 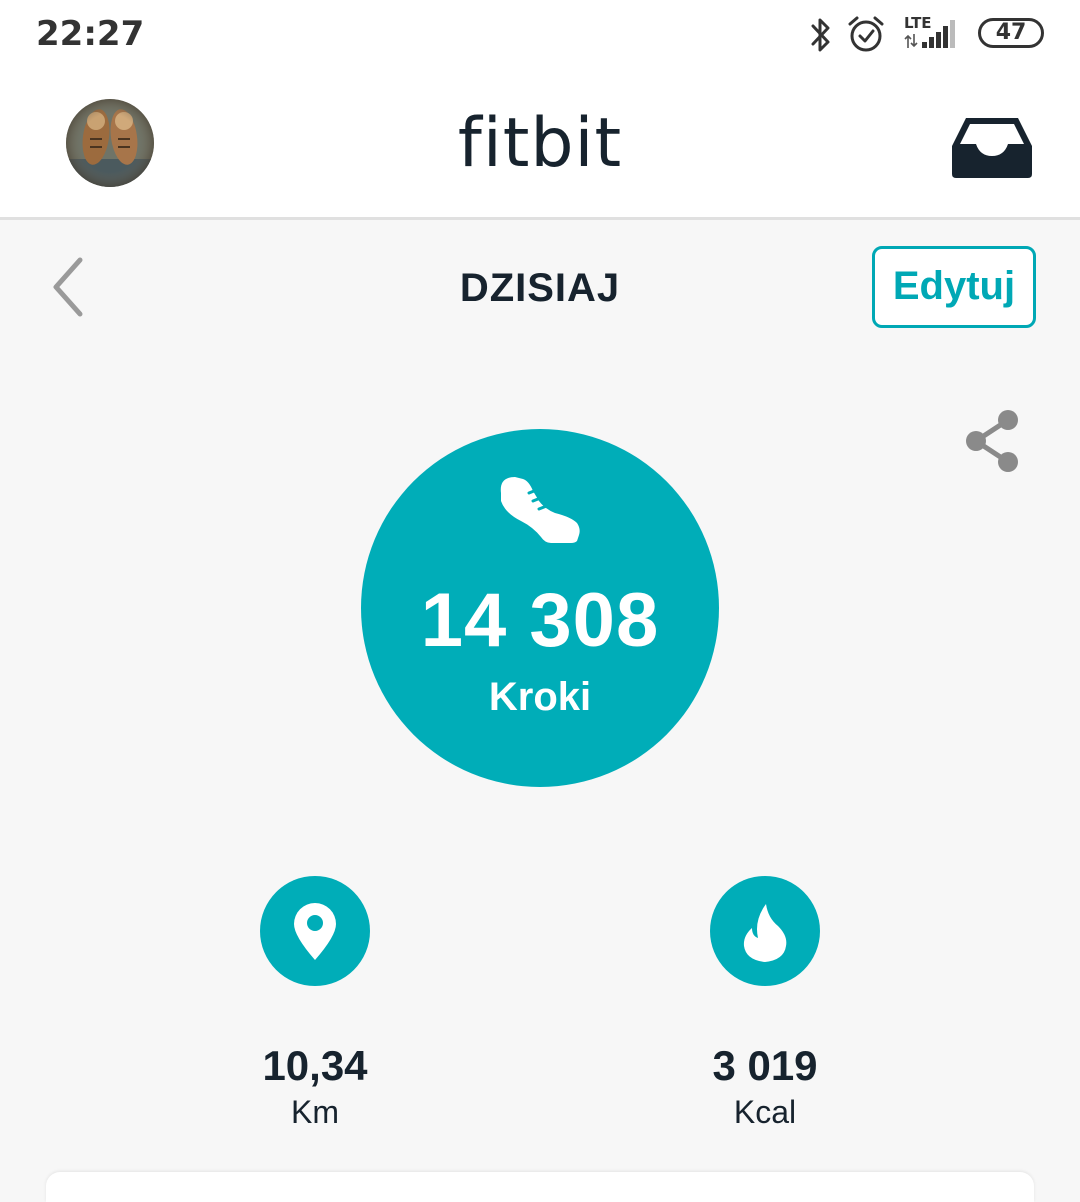 I want to click on share-button, so click(x=993, y=441).